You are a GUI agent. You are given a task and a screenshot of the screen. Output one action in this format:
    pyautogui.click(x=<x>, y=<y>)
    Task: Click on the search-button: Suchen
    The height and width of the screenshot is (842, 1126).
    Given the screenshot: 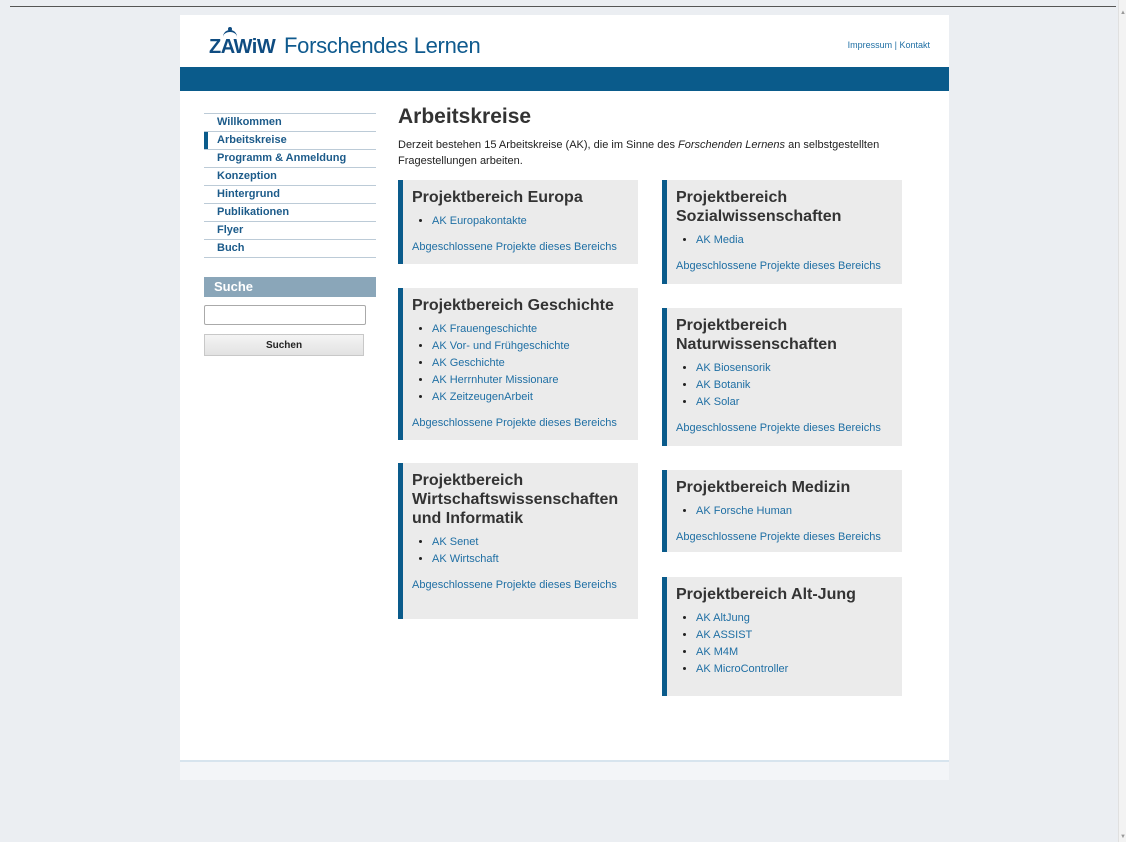 What is the action you would take?
    pyautogui.click(x=284, y=345)
    